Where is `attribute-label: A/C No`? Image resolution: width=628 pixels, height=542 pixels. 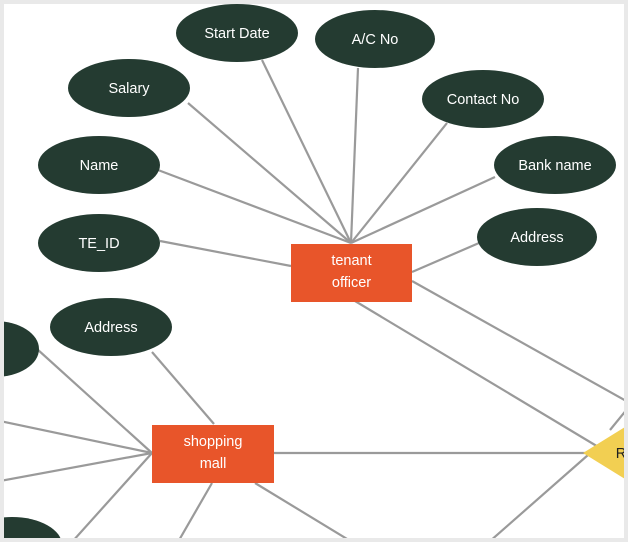 attribute-label: A/C No is located at coordinates (375, 40).